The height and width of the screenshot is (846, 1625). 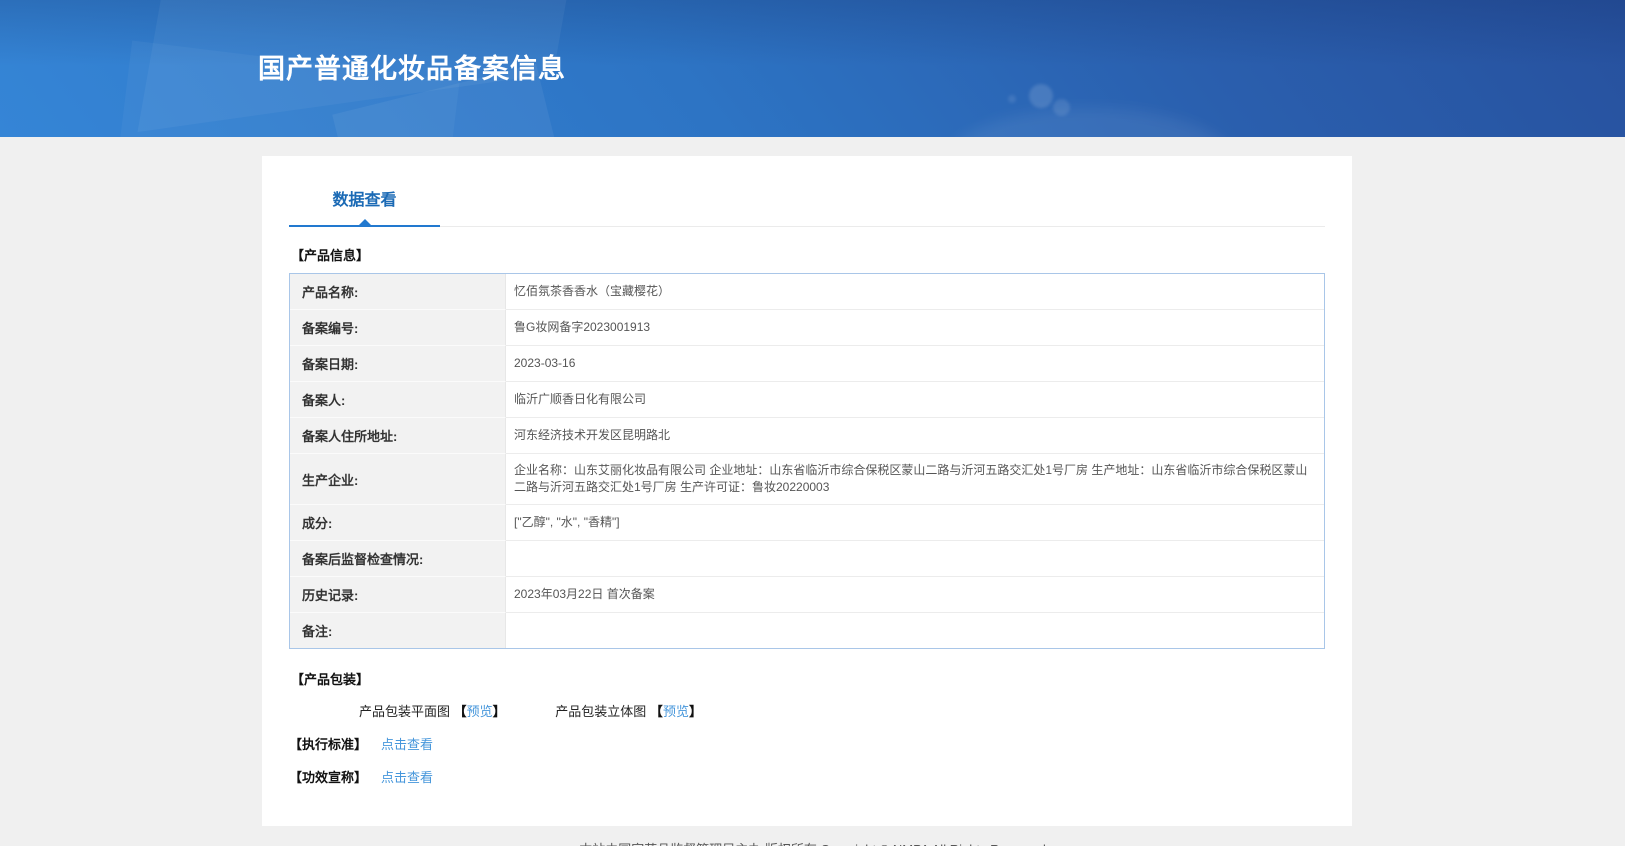 I want to click on banner-decor-glow, so click(x=1090, y=122).